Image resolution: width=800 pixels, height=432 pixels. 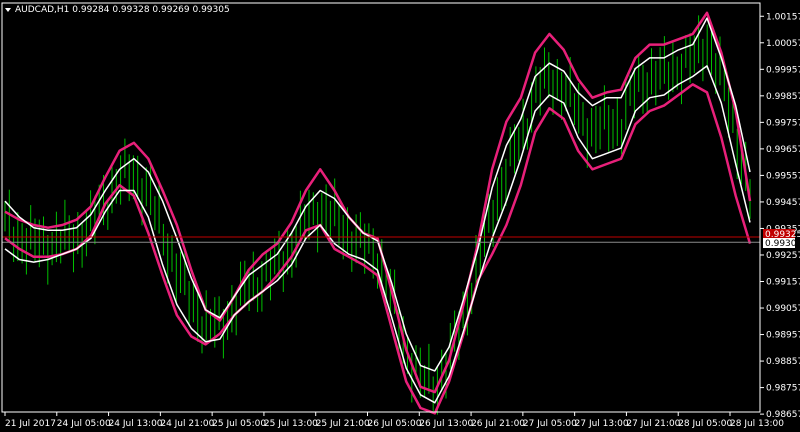 I want to click on x-tick-label: 27 Jul 21:00, so click(x=653, y=424).